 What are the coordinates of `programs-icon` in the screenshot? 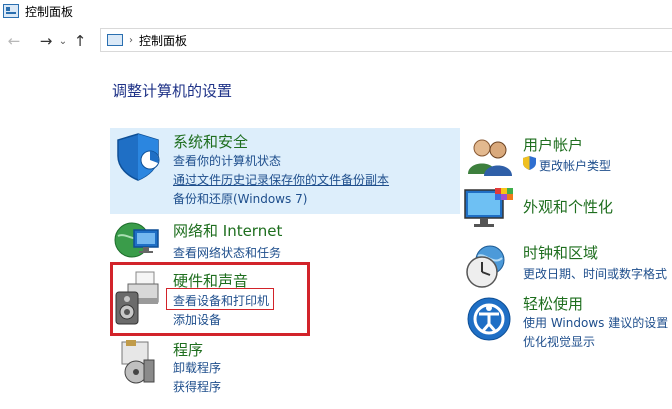 It's located at (138, 362).